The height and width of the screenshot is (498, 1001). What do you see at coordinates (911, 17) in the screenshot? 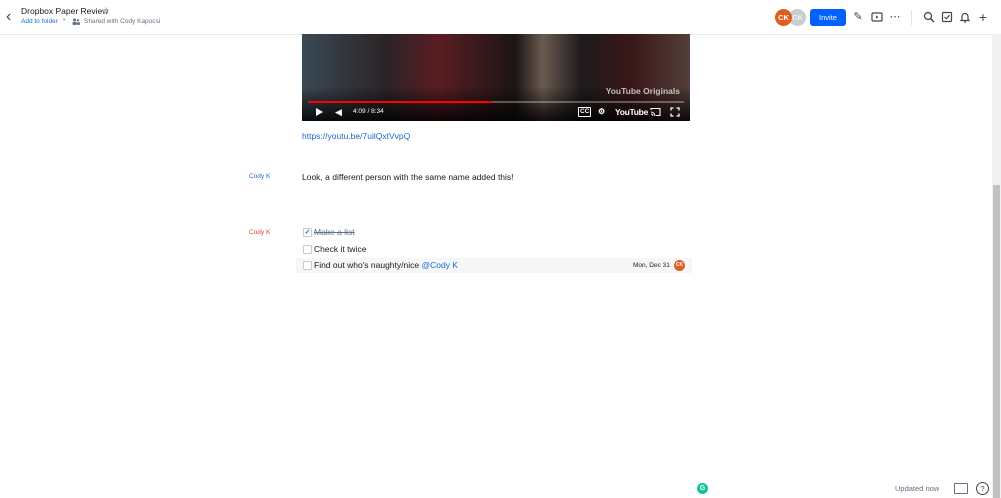
I see `header-divider` at bounding box center [911, 17].